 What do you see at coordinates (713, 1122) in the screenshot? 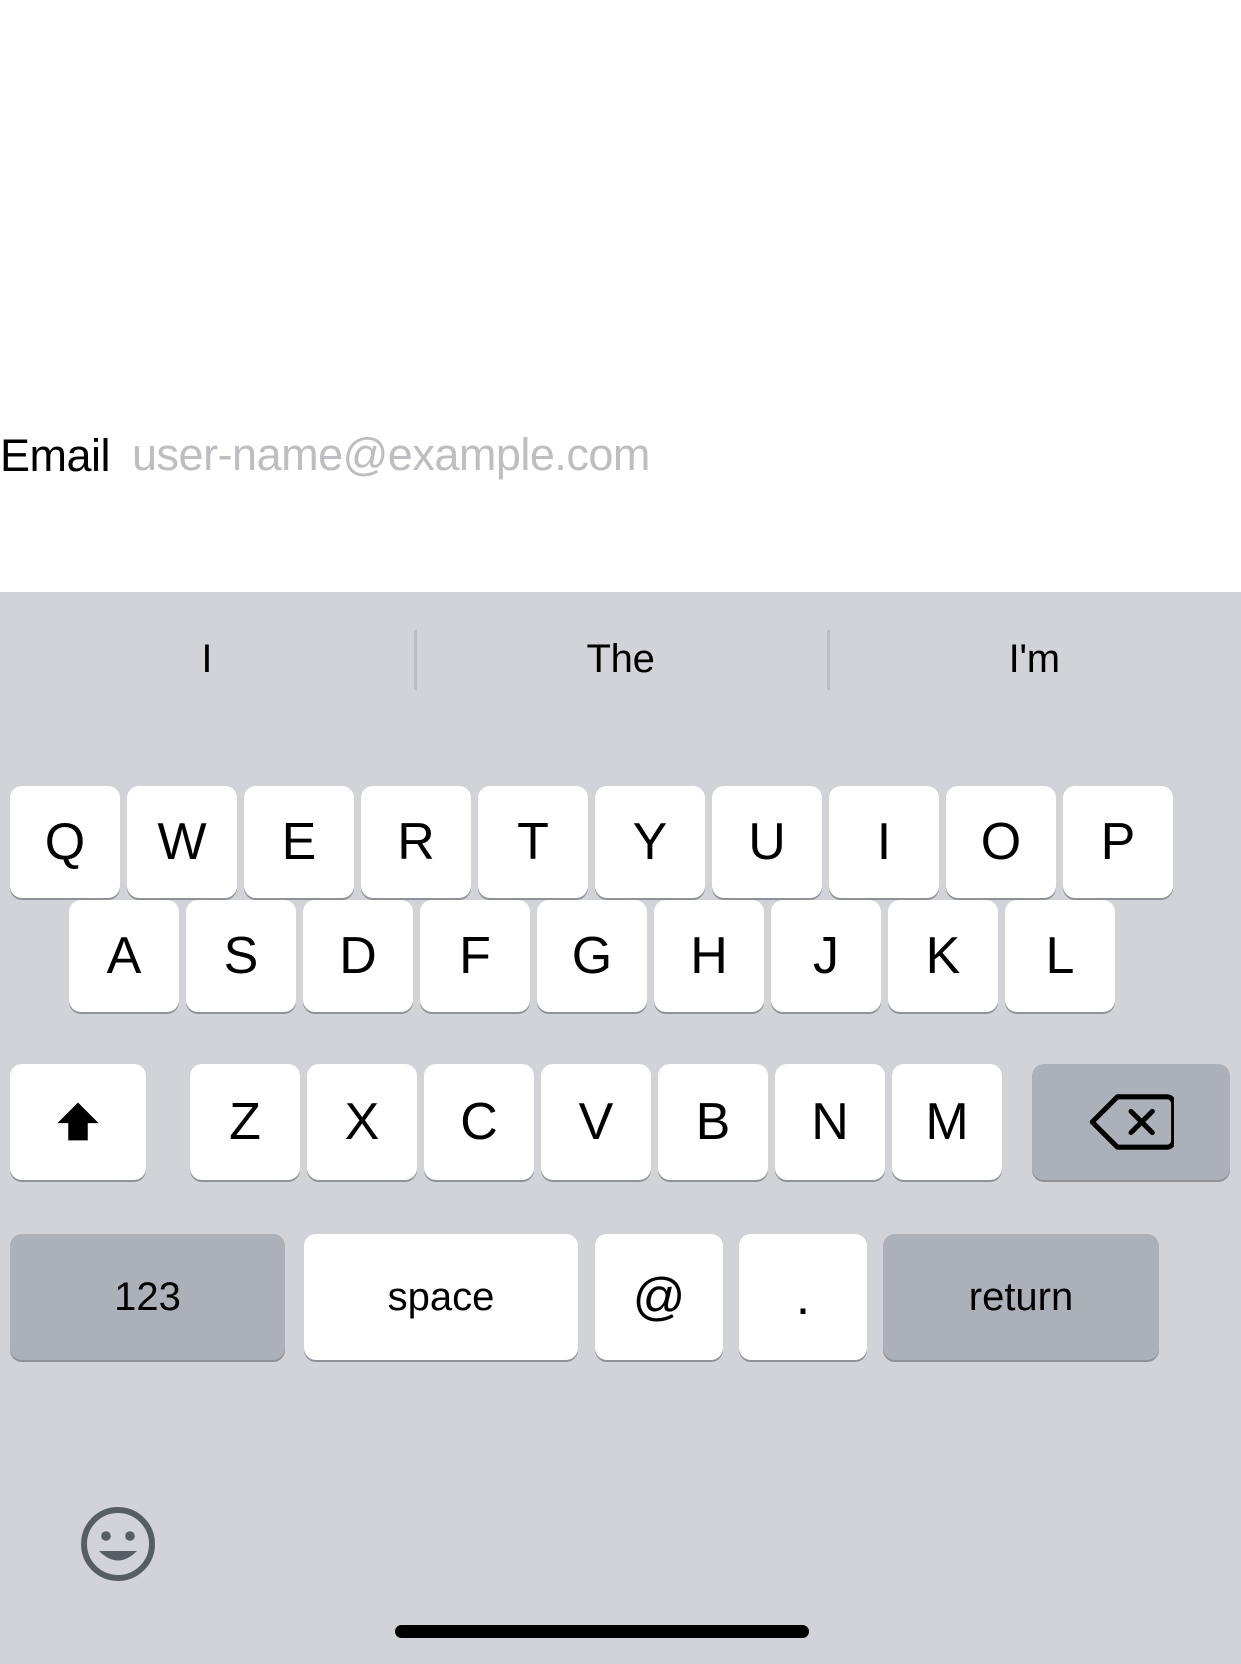
I see `key-b: B` at bounding box center [713, 1122].